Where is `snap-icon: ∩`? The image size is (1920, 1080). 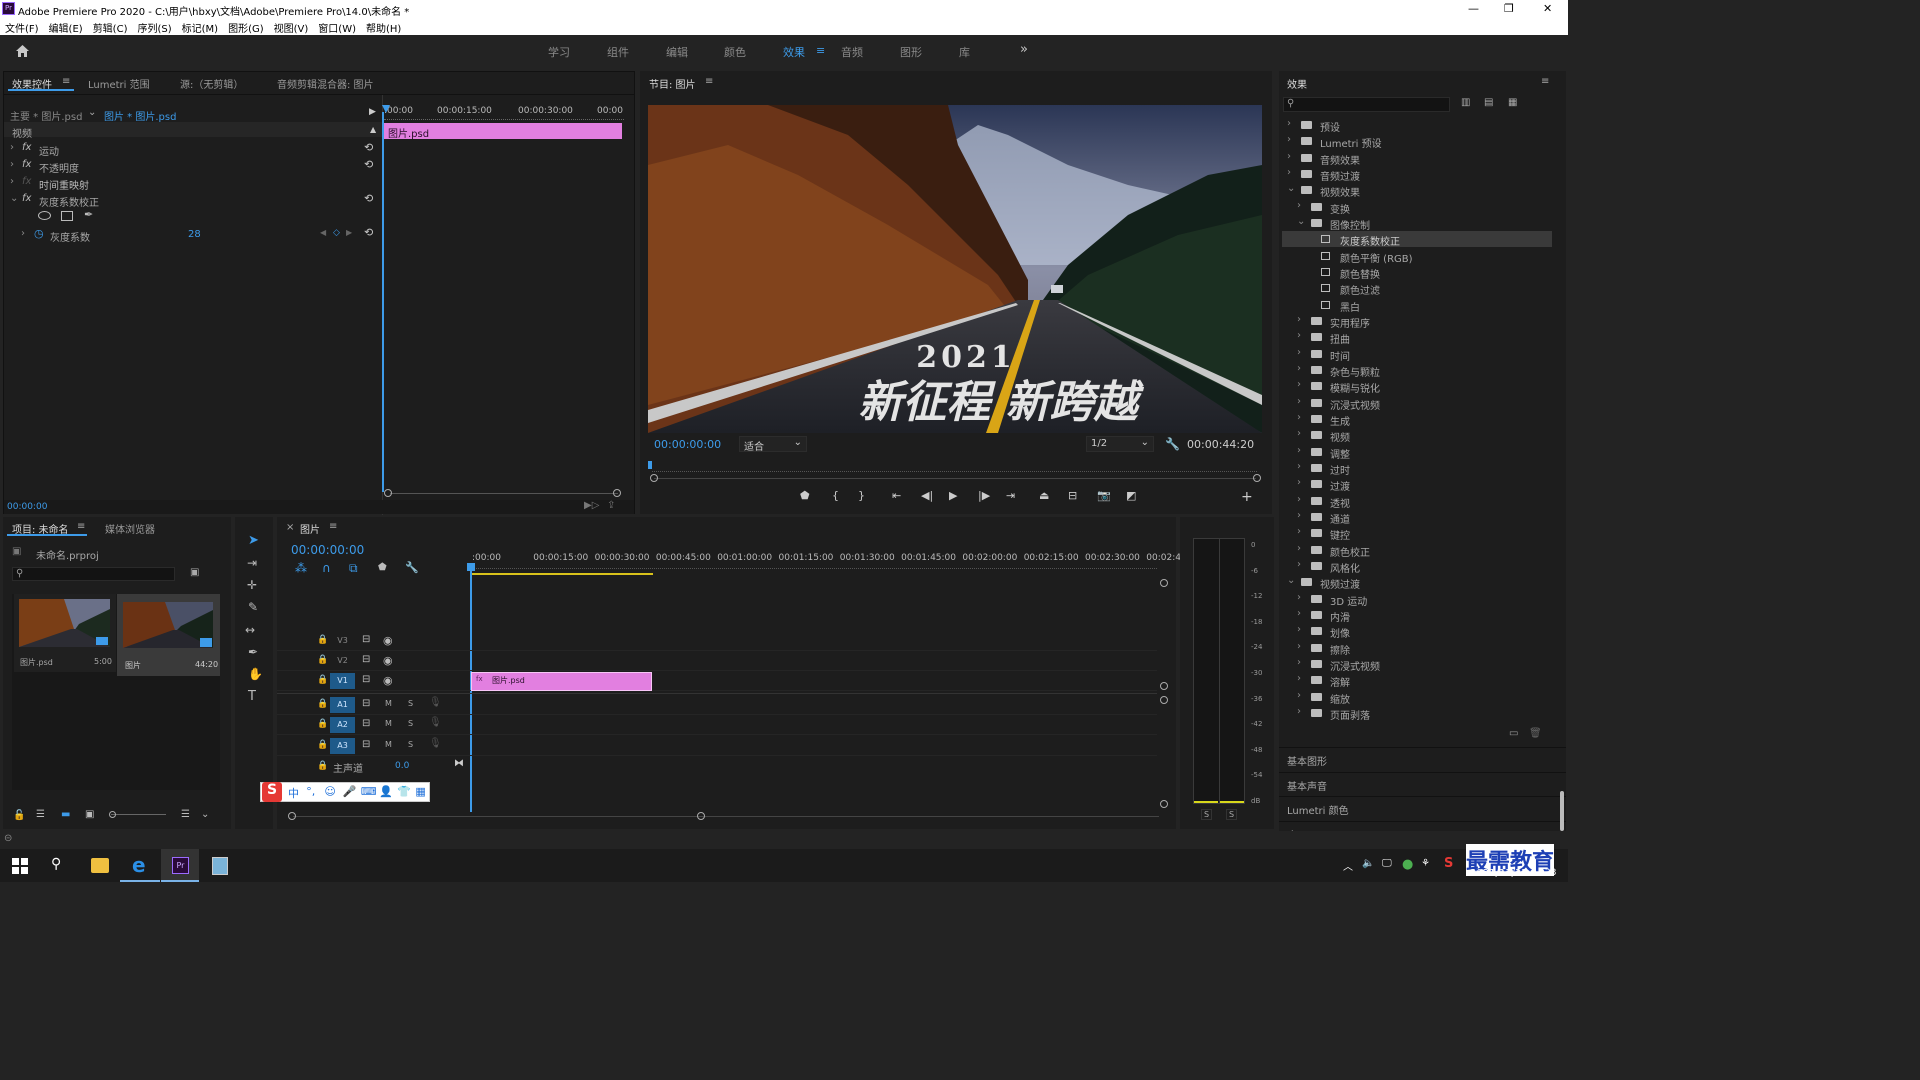
snap-icon: ∩ is located at coordinates (326, 568).